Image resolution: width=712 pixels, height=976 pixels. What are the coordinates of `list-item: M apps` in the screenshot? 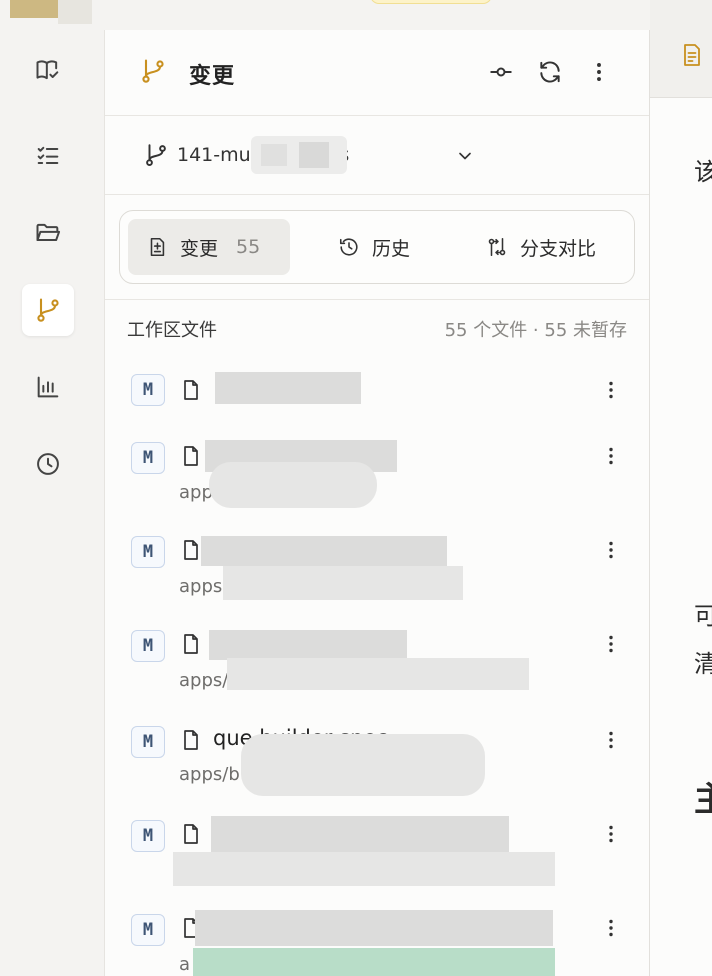 It's located at (377, 566).